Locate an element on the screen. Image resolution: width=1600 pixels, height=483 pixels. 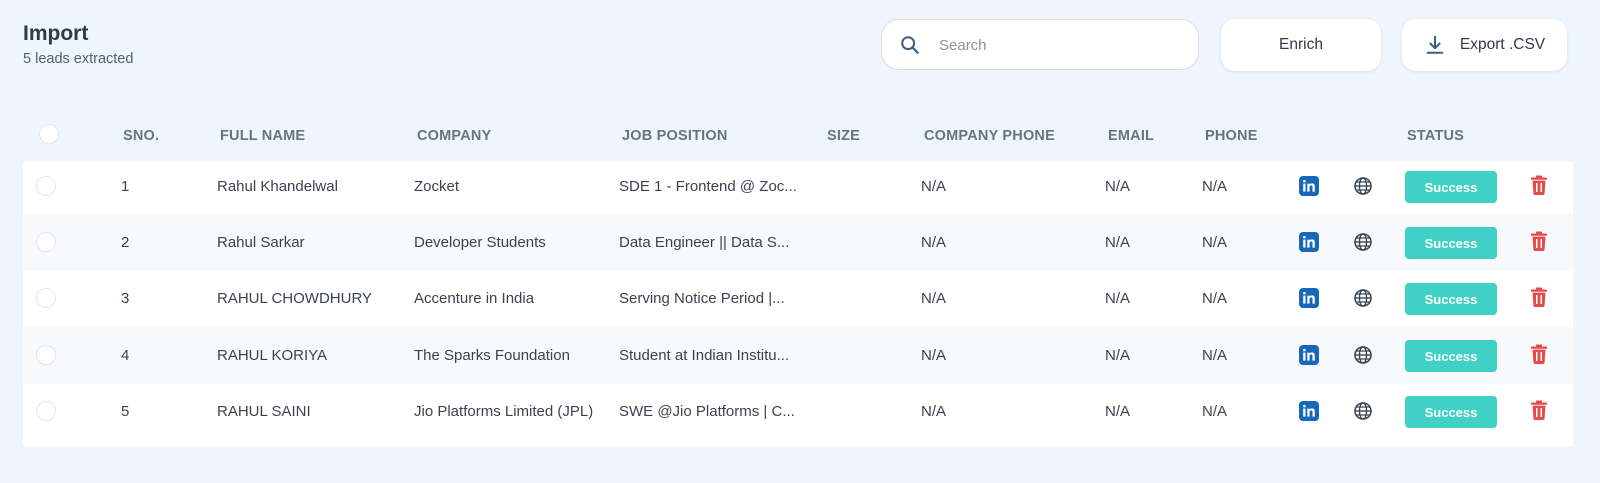
search-box is located at coordinates (1040, 44).